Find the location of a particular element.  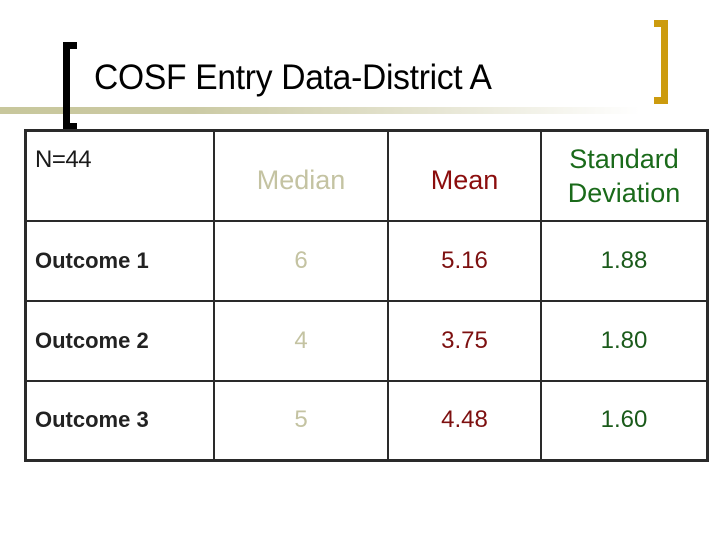

row-label: Outcome 2 is located at coordinates (119, 340).